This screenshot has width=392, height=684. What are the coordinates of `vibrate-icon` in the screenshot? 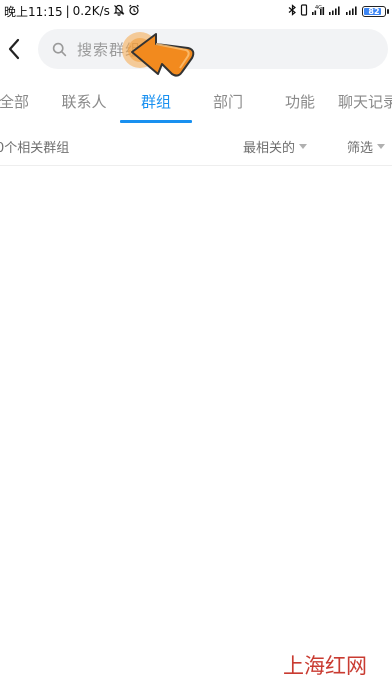 It's located at (304, 11).